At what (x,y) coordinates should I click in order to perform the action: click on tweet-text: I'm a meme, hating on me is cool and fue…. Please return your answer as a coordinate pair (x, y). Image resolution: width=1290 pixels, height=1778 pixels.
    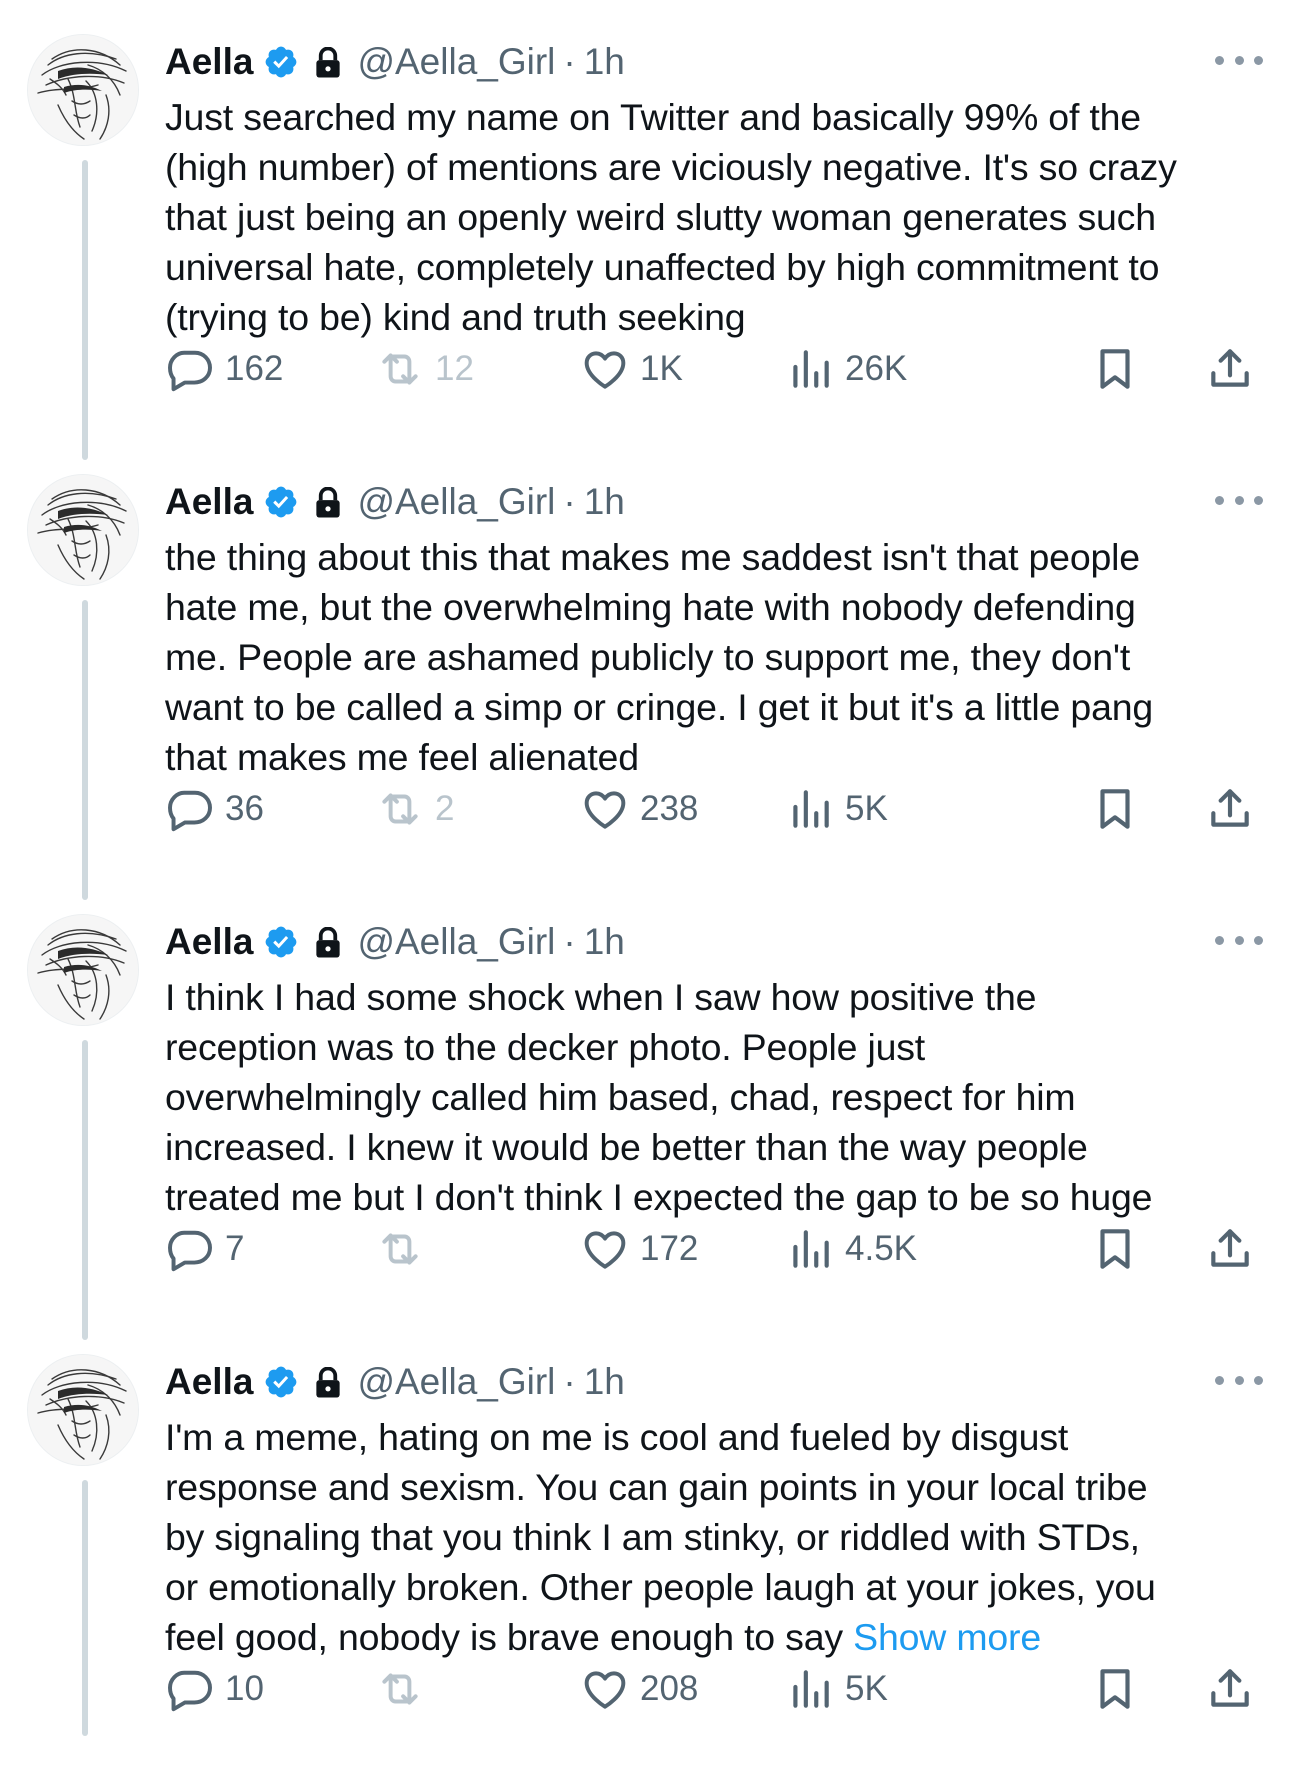
    Looking at the image, I should click on (720, 1537).